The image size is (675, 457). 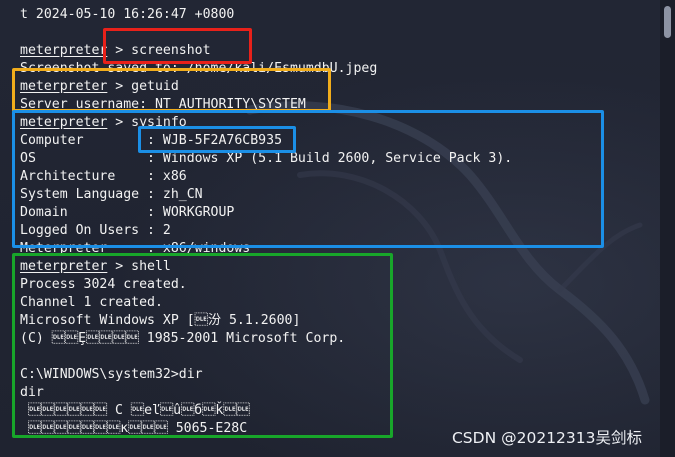 I want to click on terminal-line: Computer : WJB-5F2A76CB935, so click(x=151, y=140).